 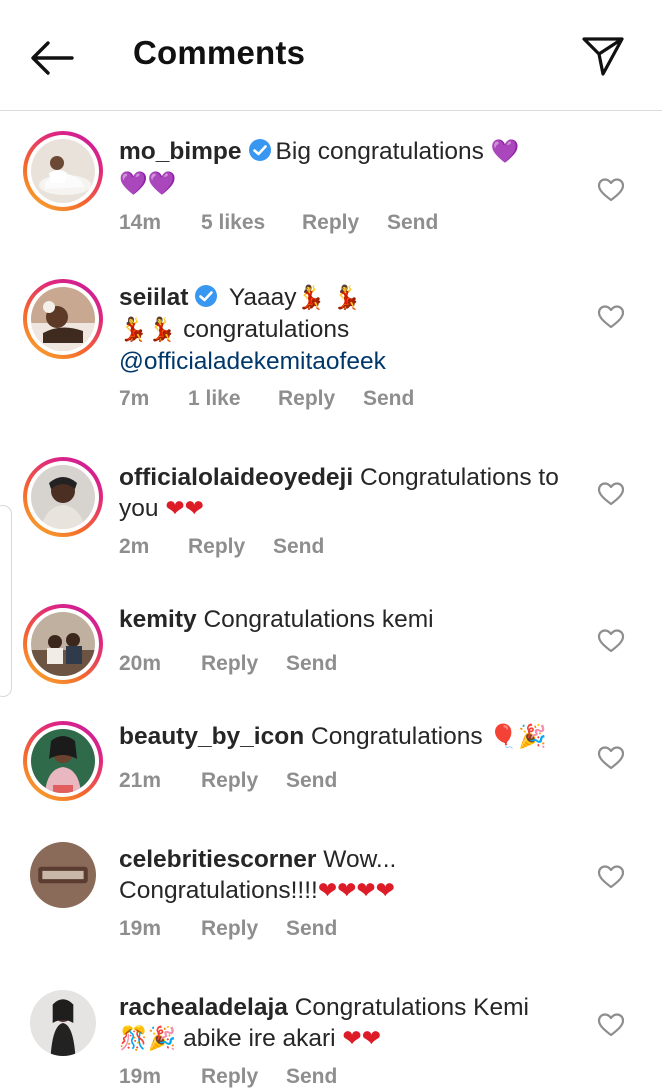 What do you see at coordinates (383, 151) in the screenshot?
I see `comment-body: Big congratulations` at bounding box center [383, 151].